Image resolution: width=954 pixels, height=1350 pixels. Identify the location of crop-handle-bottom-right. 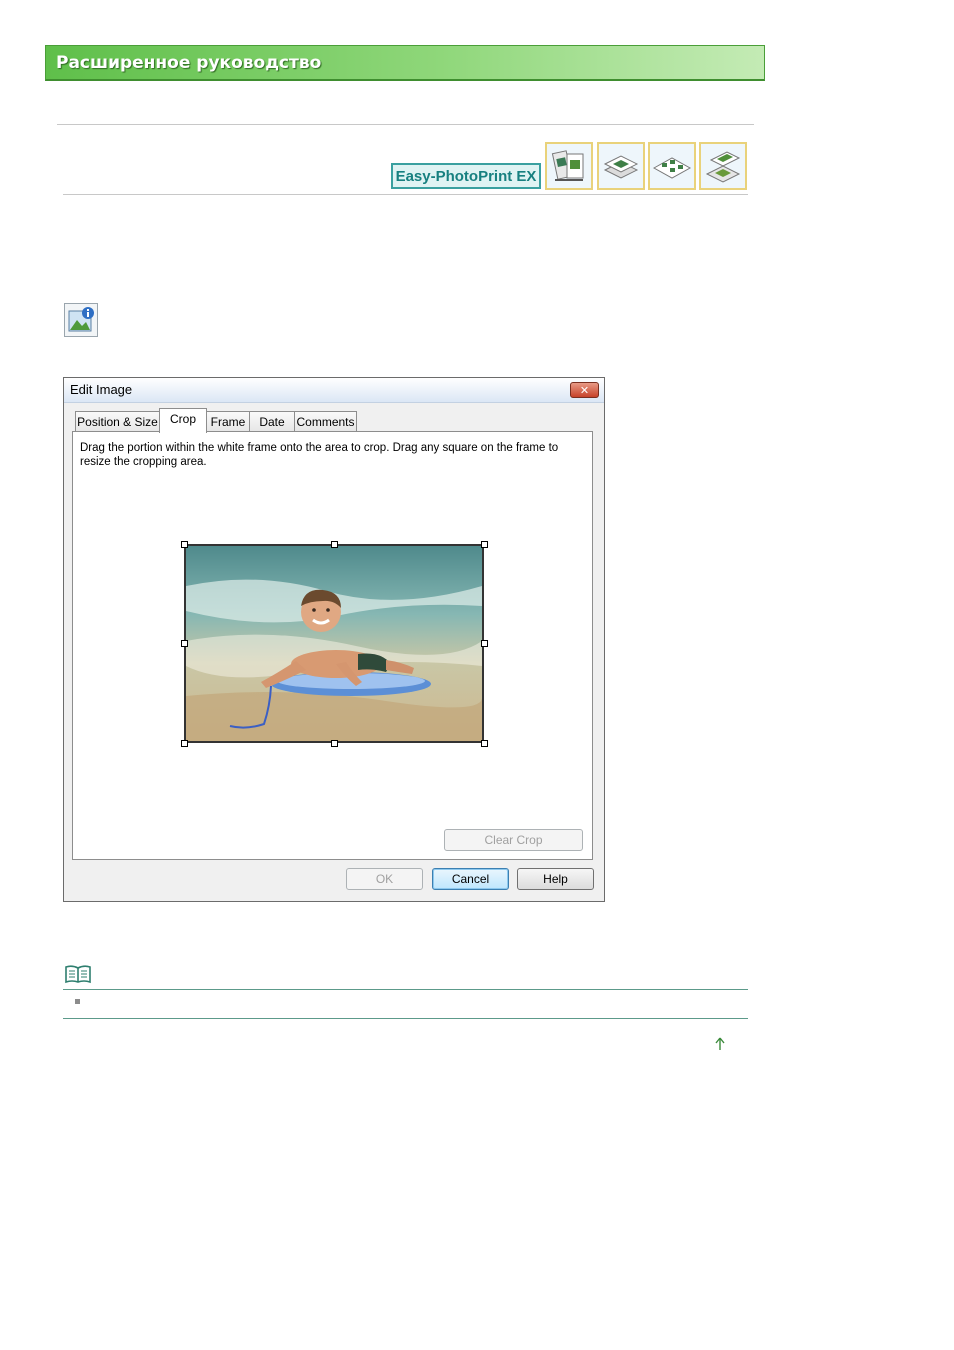
(484, 743).